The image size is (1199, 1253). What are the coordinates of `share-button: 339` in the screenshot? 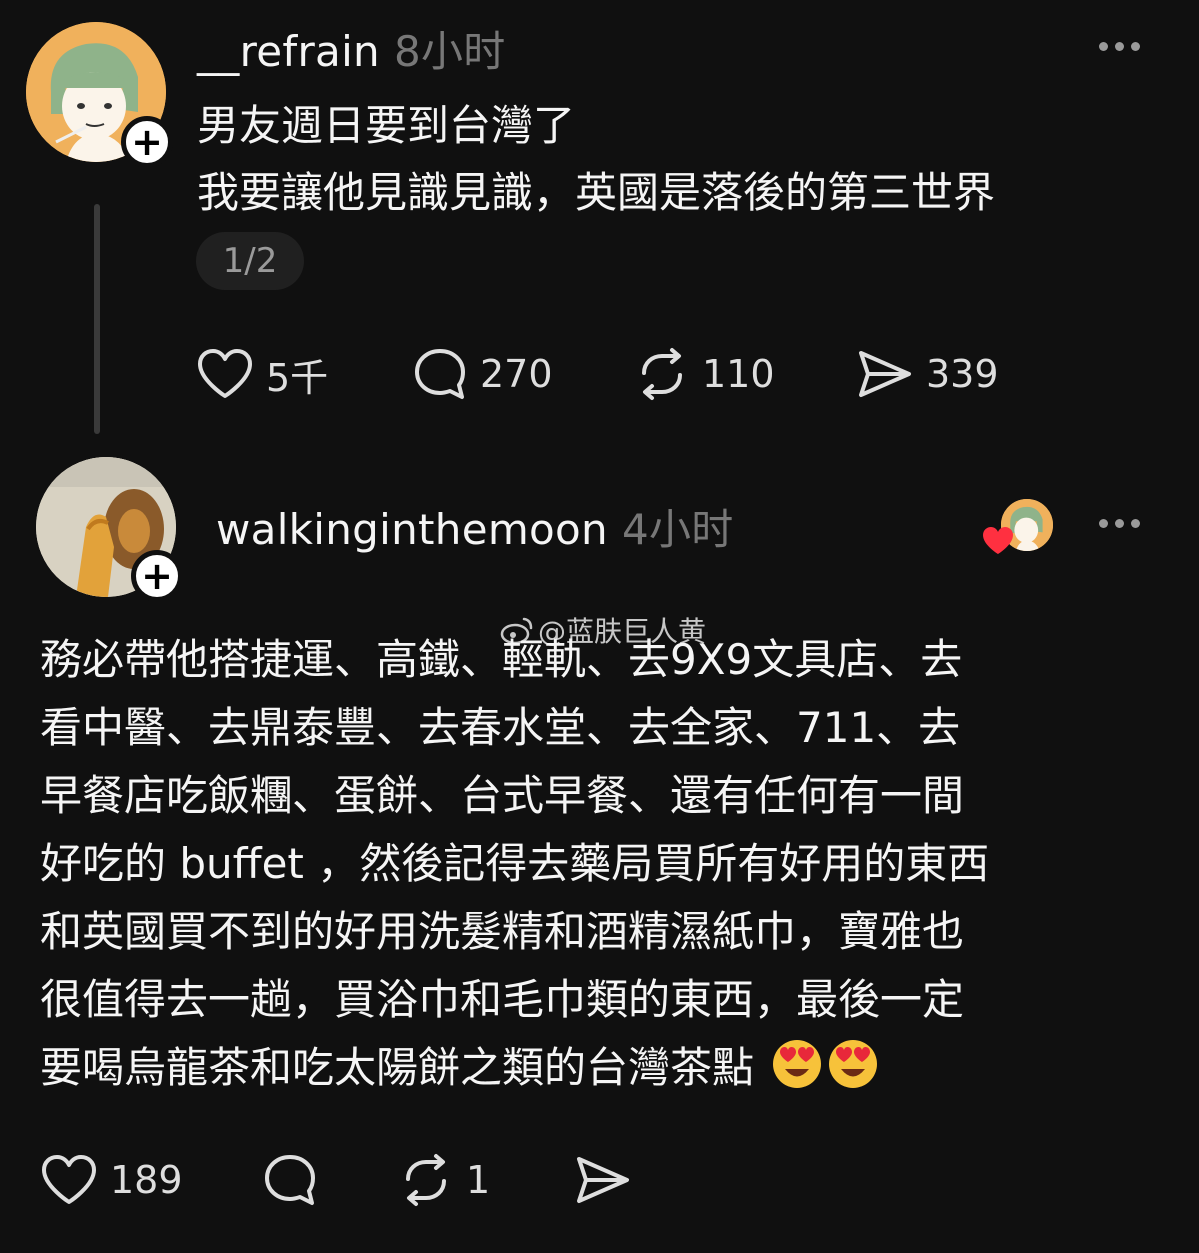 It's located at (927, 374).